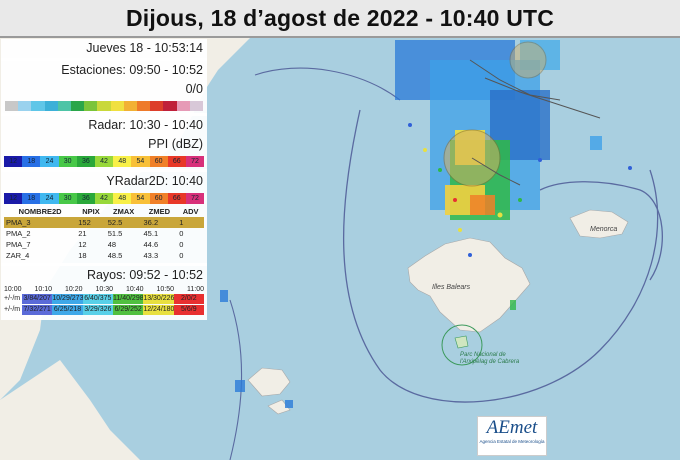 This screenshot has height=460, width=680. What do you see at coordinates (159, 222) in the screenshot?
I see `table-cell: 36.2` at bounding box center [159, 222].